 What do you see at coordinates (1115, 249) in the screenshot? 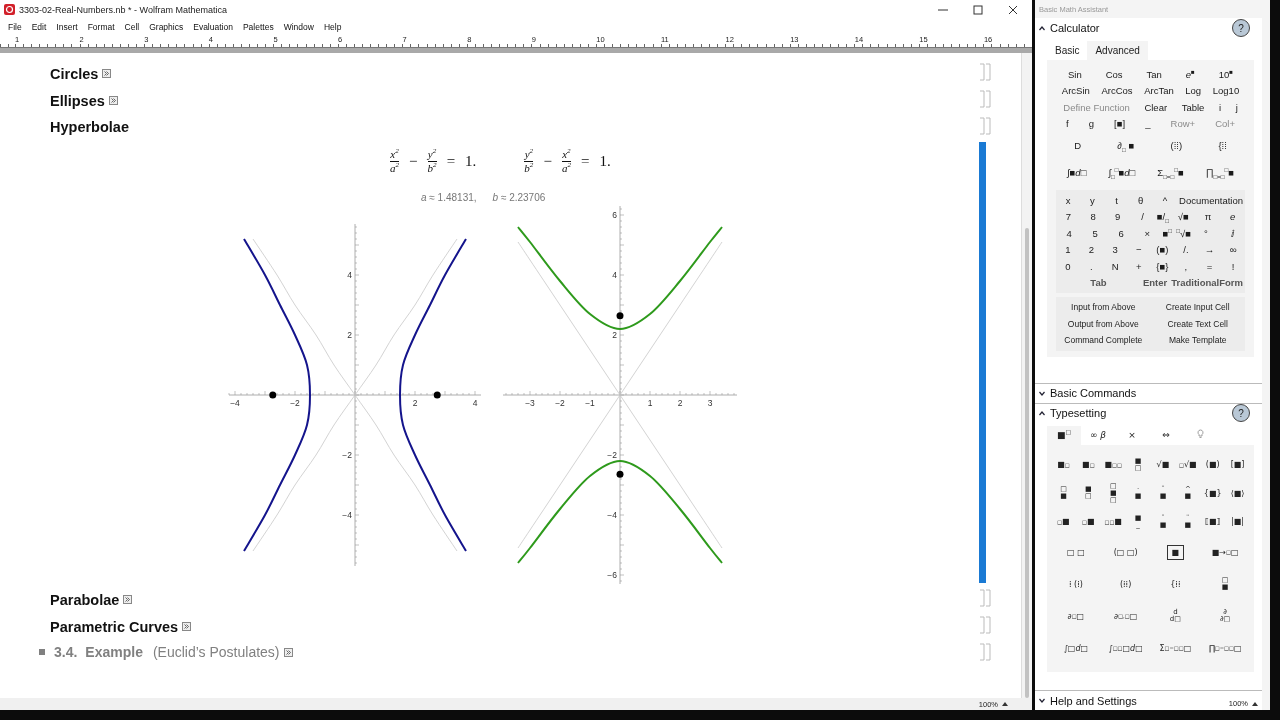
I see `keypad-key: 3` at bounding box center [1115, 249].